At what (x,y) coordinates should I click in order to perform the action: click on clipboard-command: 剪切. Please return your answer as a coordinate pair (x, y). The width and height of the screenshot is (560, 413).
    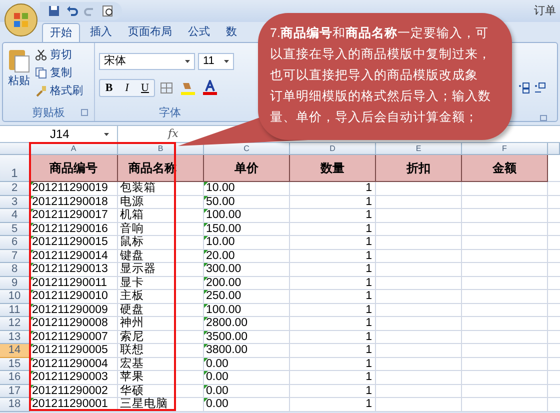
    Looking at the image, I should click on (59, 55).